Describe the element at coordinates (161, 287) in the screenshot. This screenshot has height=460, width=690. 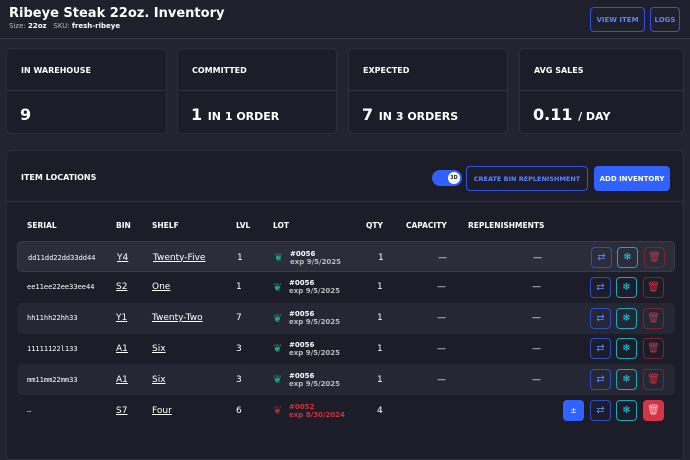
I see `shelf-link: One` at that location.